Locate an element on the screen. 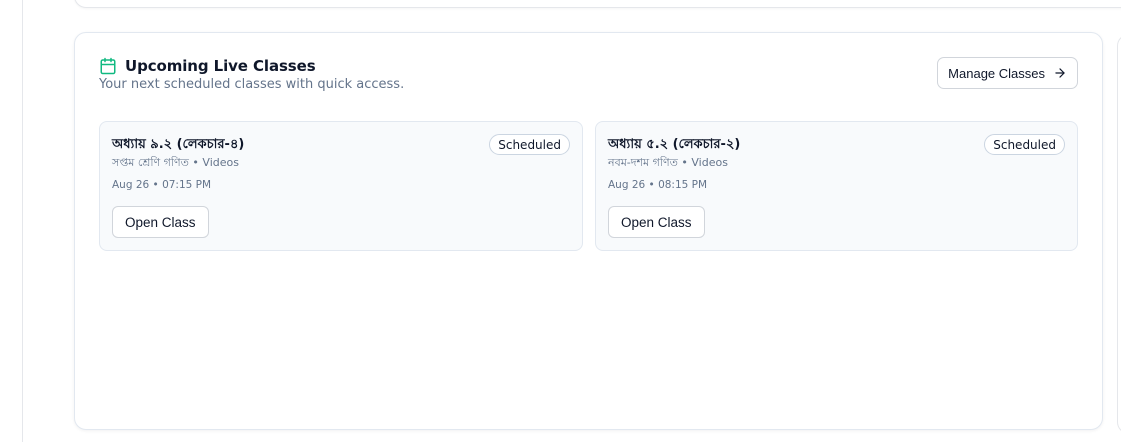  manage-classes-button: Manage Classes is located at coordinates (1007, 73).